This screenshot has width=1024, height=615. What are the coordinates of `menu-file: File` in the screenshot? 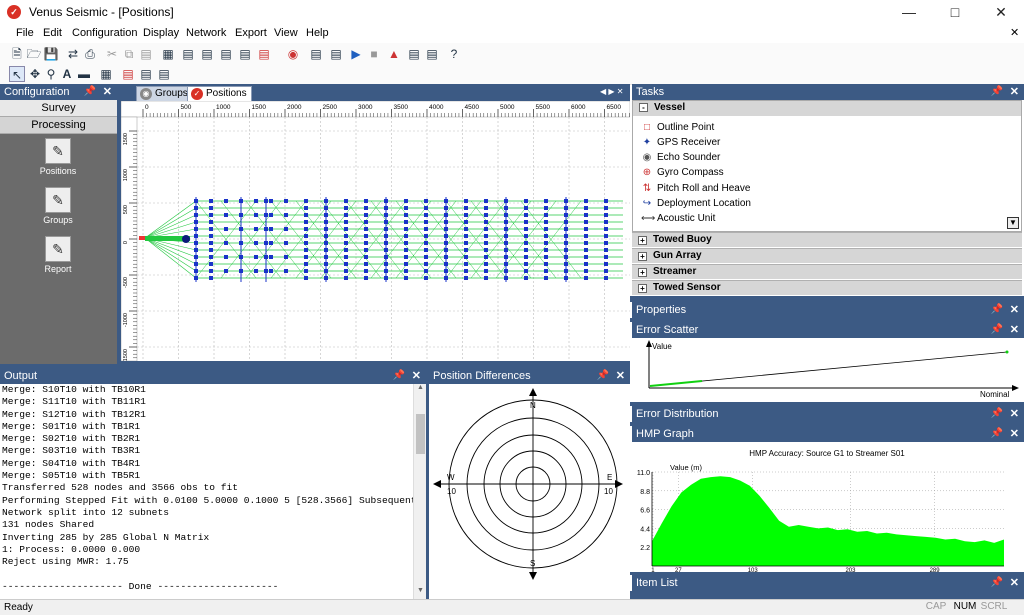 It's located at (25, 33).